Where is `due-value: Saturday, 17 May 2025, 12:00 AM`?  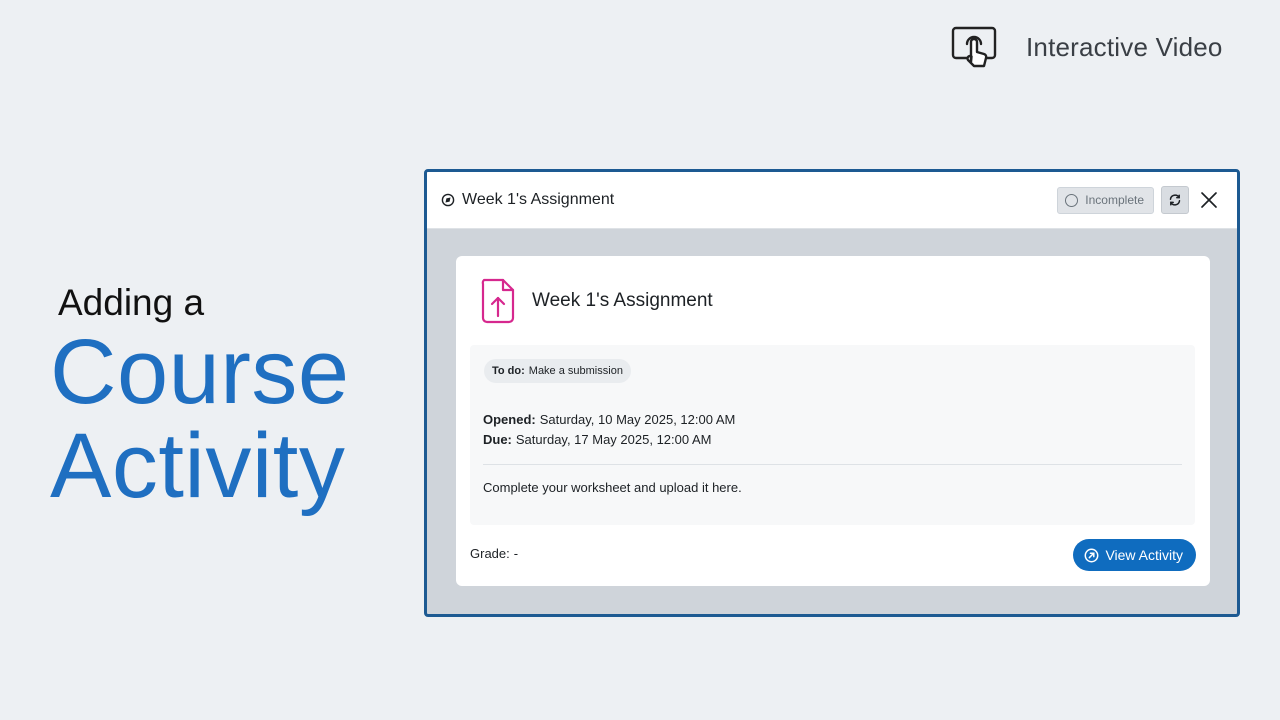 due-value: Saturday, 17 May 2025, 12:00 AM is located at coordinates (613, 439).